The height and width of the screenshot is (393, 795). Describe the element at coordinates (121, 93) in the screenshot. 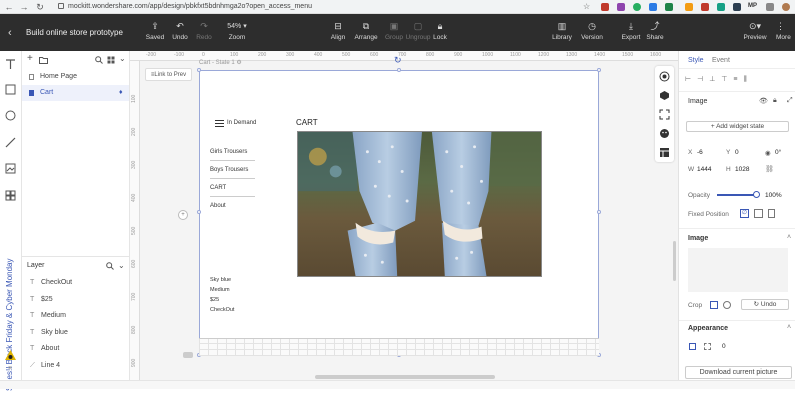

I see `page-options-icon: ♦` at that location.